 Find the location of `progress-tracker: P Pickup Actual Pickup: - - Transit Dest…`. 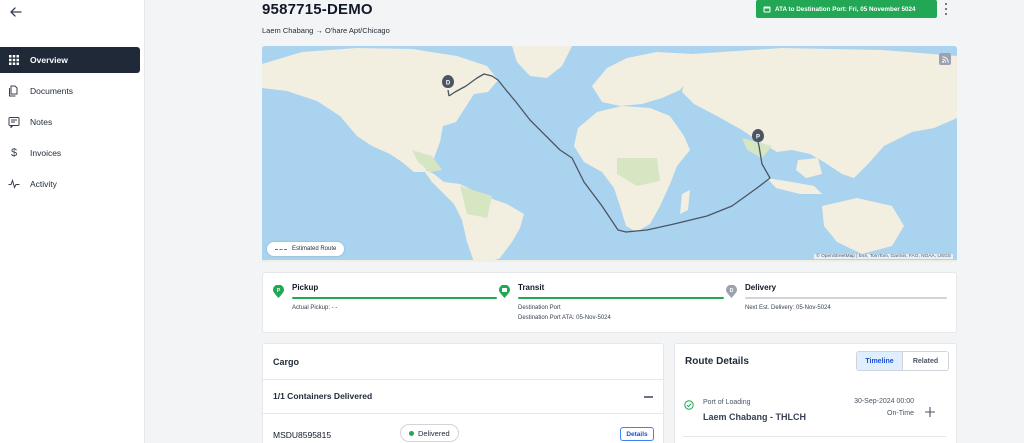

progress-tracker: P Pickup Actual Pickup: - - Transit Dest… is located at coordinates (609, 302).